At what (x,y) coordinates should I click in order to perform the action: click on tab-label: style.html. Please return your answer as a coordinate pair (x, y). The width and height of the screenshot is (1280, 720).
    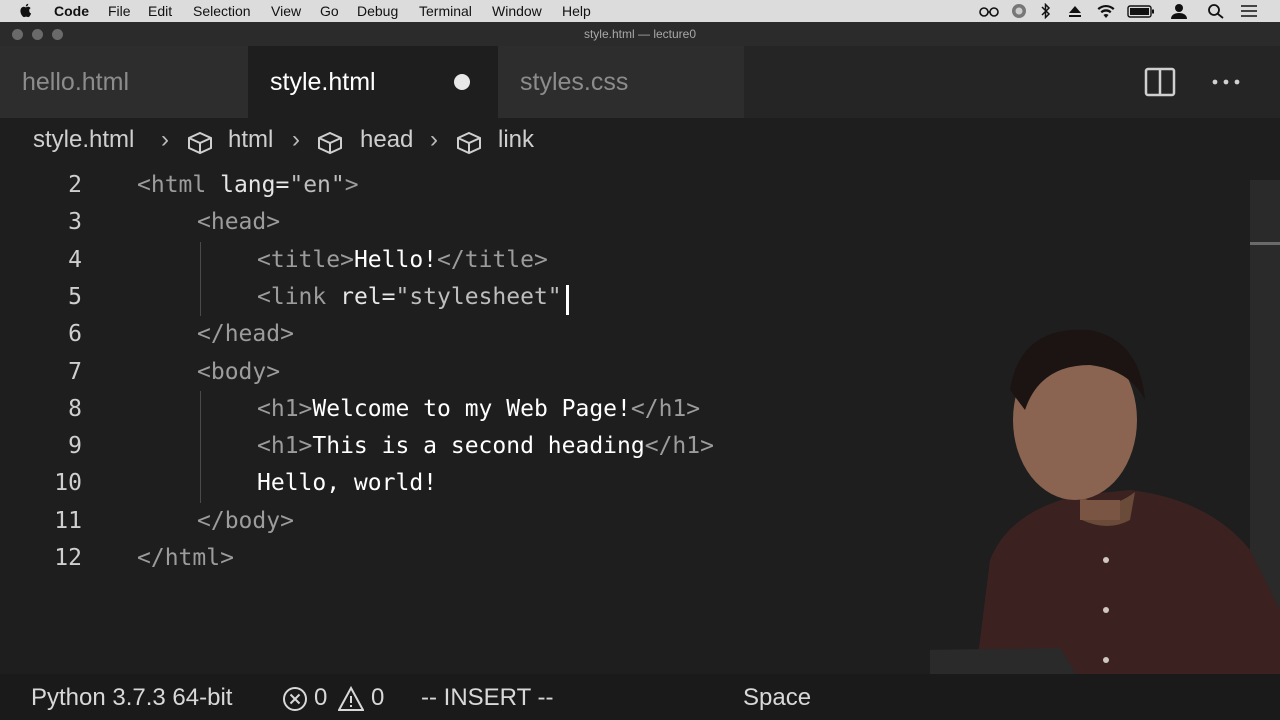
    Looking at the image, I should click on (323, 82).